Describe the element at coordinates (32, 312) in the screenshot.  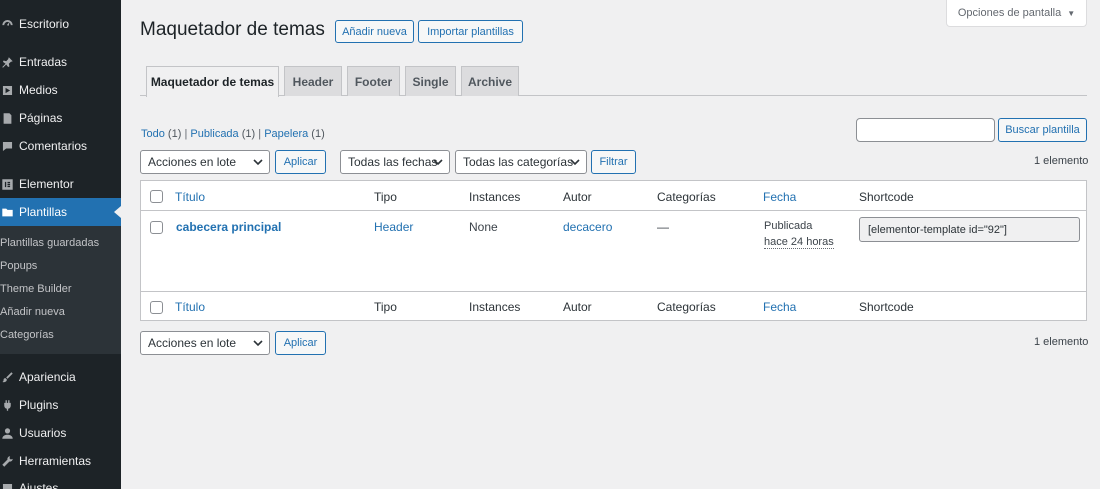
I see `submenu-item-anadir-nueva: Añadir nueva` at that location.